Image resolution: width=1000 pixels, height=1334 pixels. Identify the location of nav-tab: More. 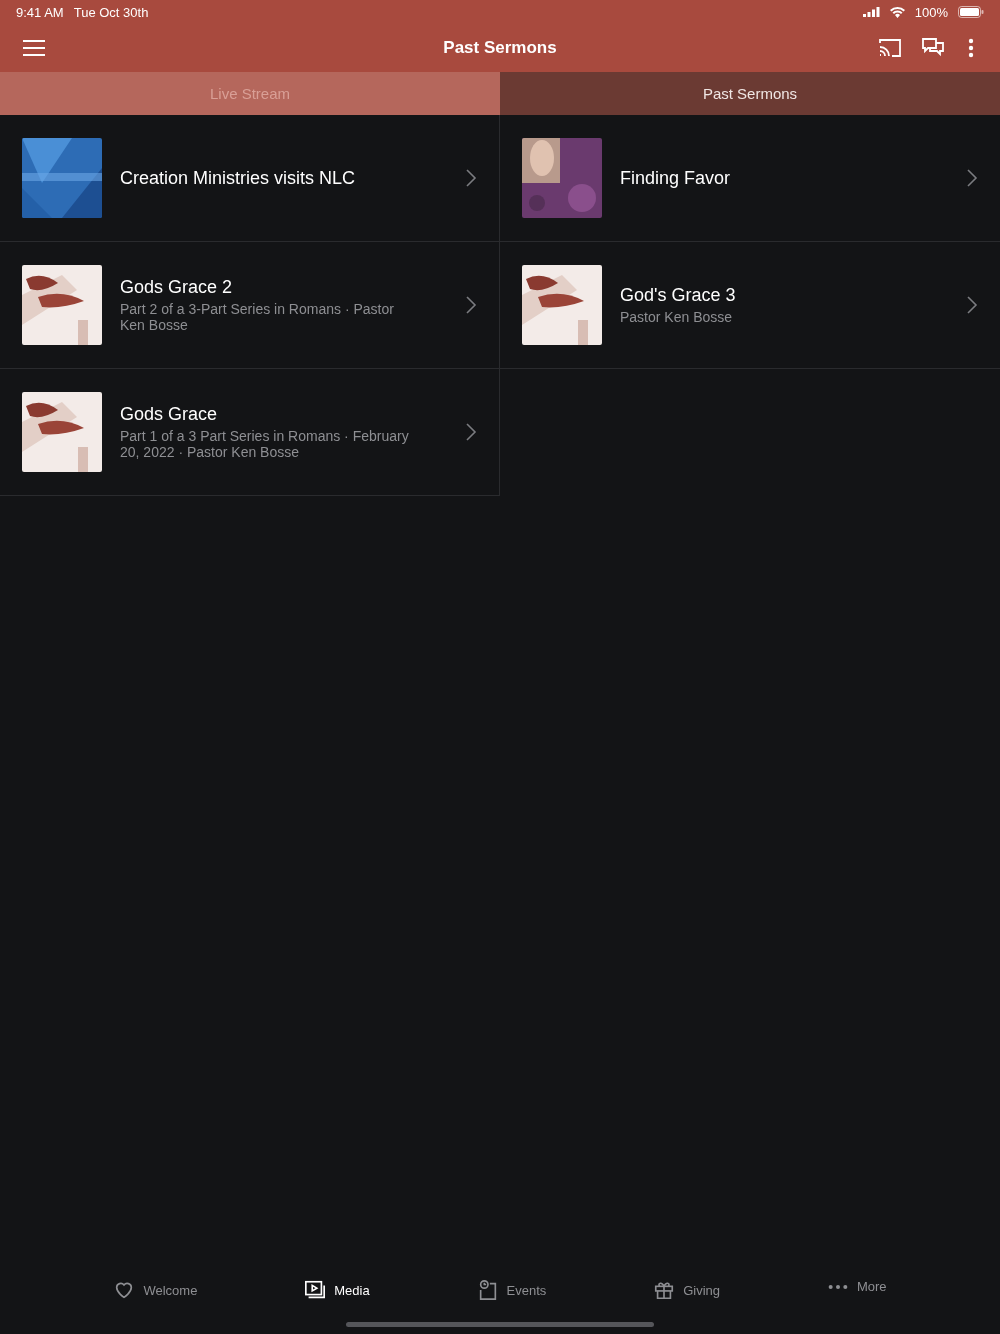
(856, 1286).